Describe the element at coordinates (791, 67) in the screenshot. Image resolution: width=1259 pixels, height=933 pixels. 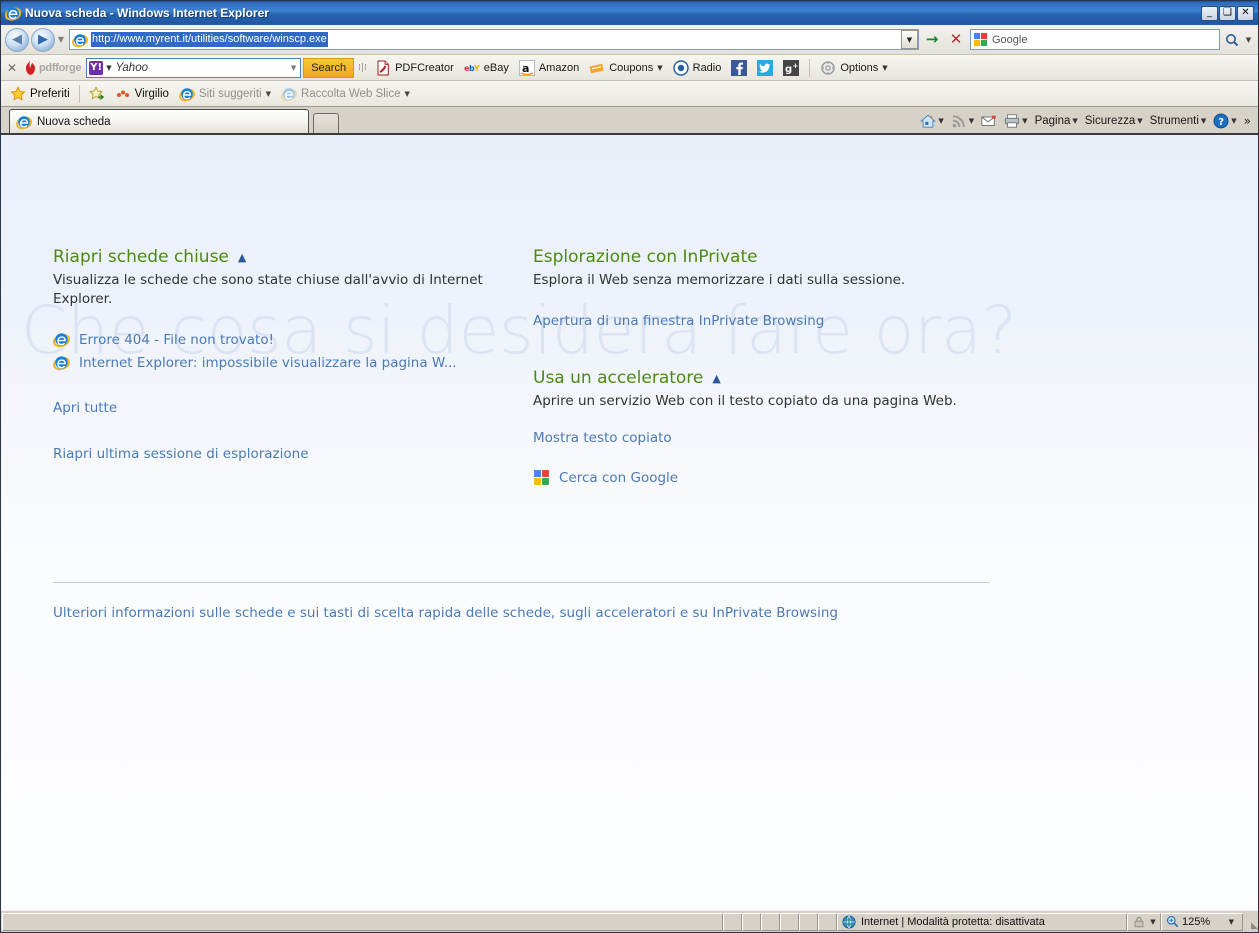
I see `toolbar-item-google-plus: g +` at that location.